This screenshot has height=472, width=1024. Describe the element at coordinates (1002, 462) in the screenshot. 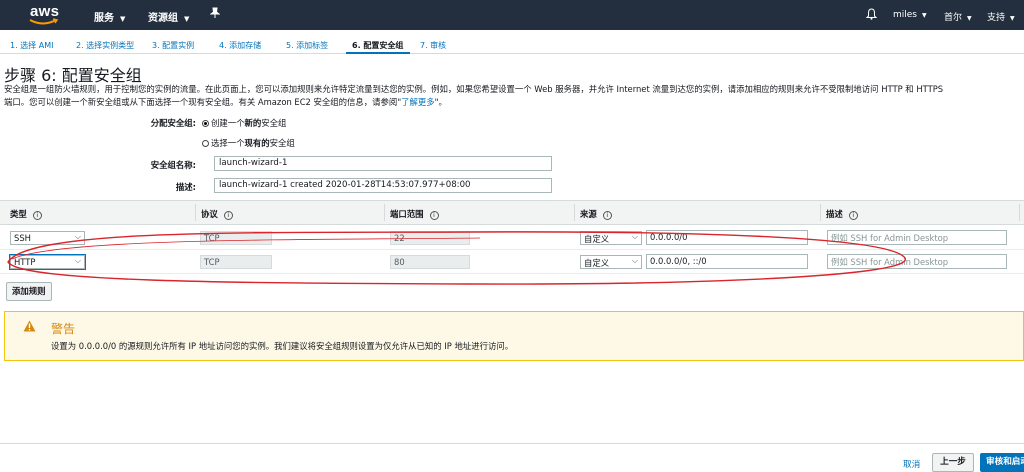

I see `review-and-launch-button: 审核和启动` at that location.